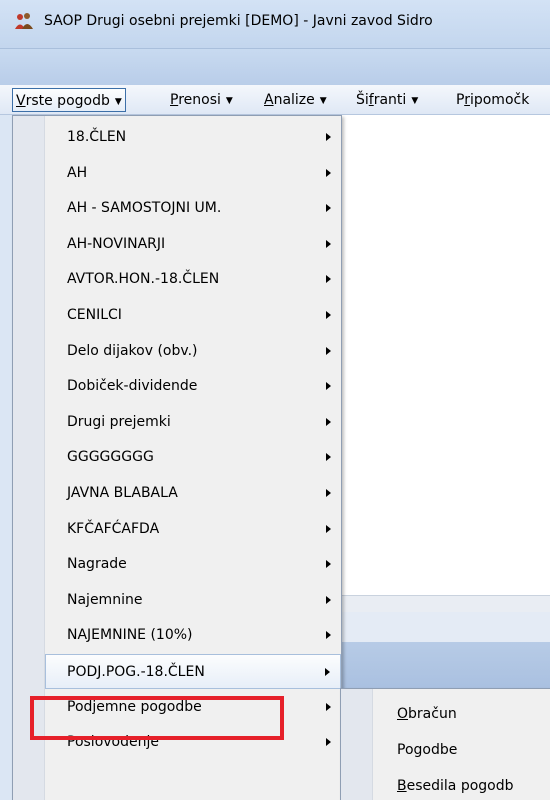 The image size is (550, 800). What do you see at coordinates (136, 672) in the screenshot?
I see `dropdown-item-label: PODJ.POG.-18.ČLEN` at bounding box center [136, 672].